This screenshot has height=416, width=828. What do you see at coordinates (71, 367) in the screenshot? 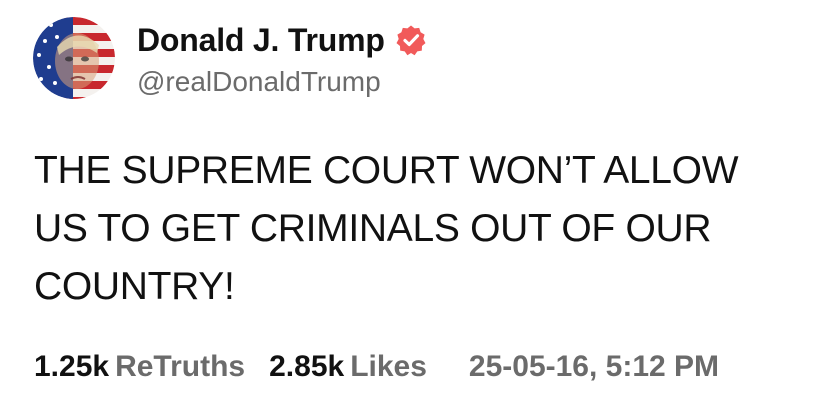
I see `retruths-count: 1.25k` at bounding box center [71, 367].